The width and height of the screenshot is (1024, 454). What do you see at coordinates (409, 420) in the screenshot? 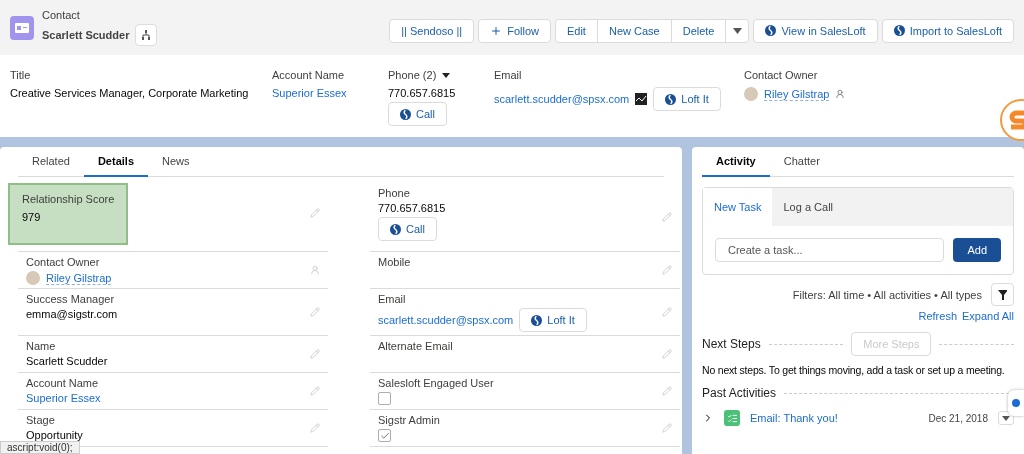
I see `field-label: Sigstr Admin` at bounding box center [409, 420].